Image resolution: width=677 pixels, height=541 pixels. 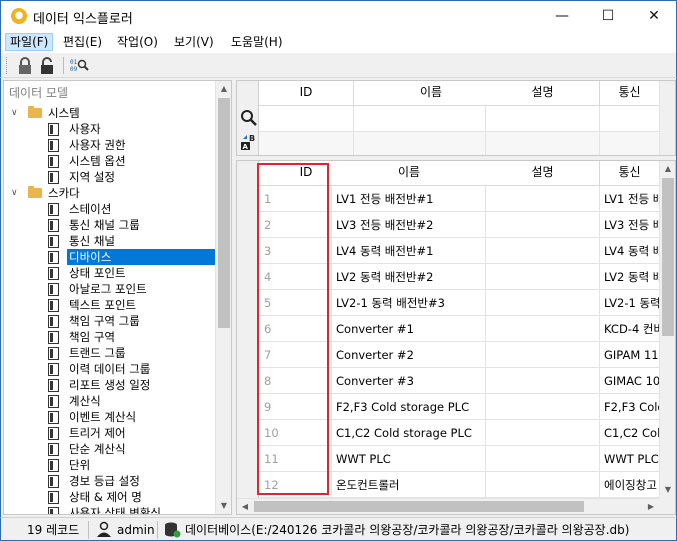 I want to click on grid-cell-name: Converter #1, so click(x=409, y=329).